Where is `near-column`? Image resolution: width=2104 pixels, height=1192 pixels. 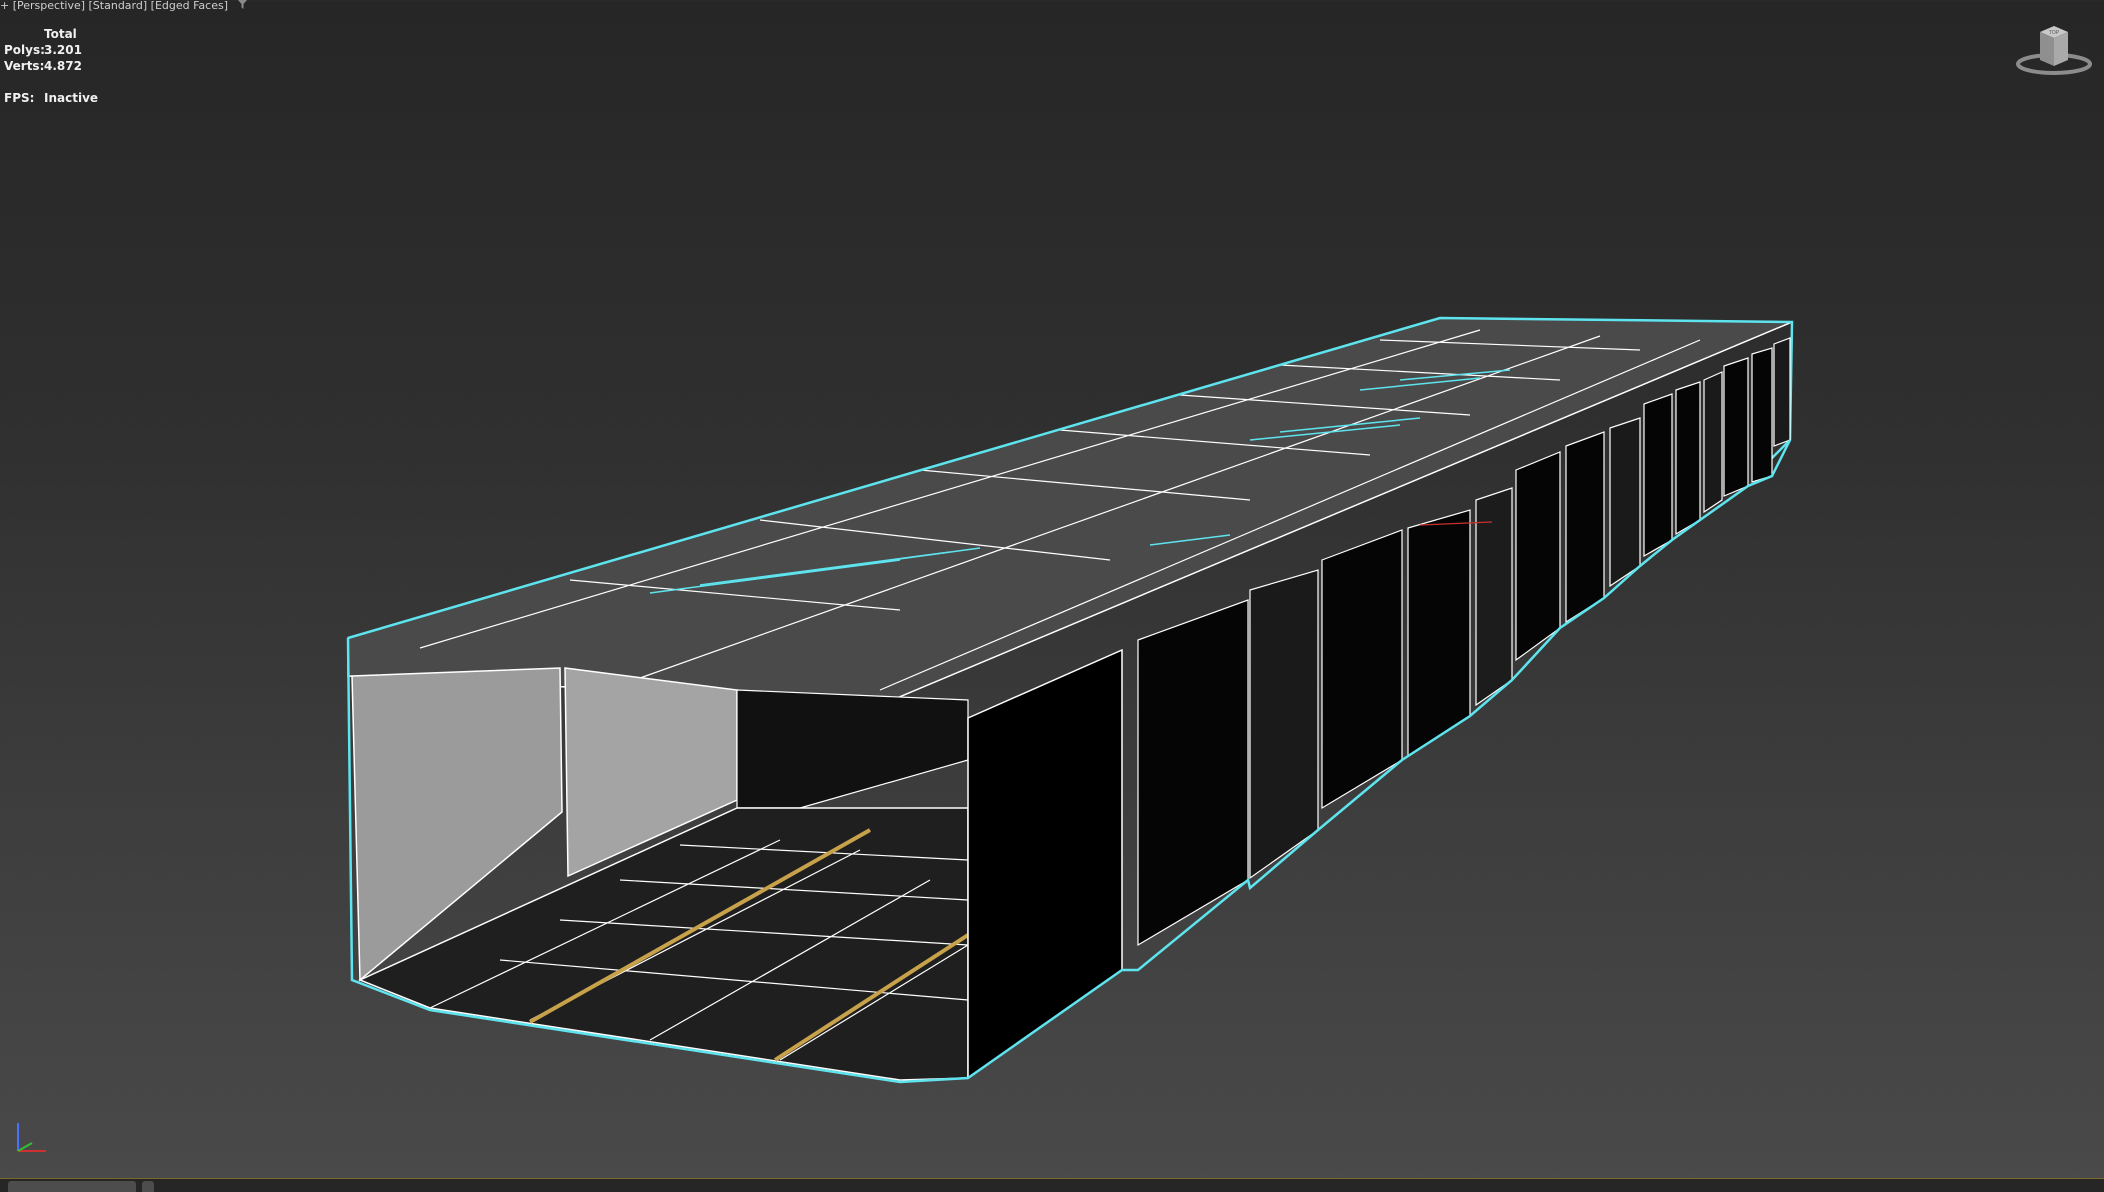 near-column is located at coordinates (1045, 864).